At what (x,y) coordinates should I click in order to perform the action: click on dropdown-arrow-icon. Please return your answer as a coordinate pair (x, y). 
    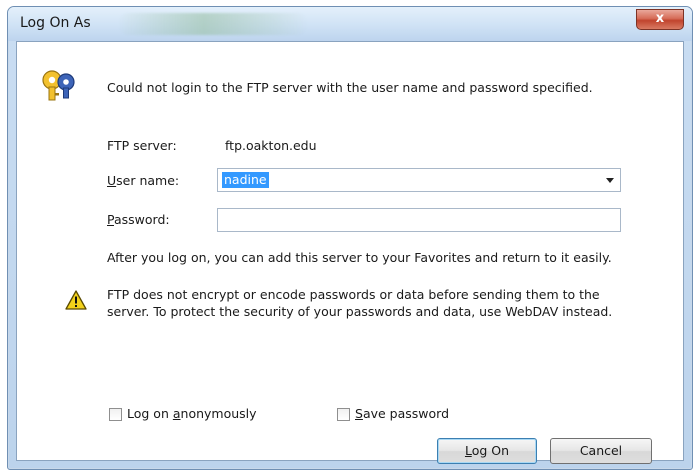
    Looking at the image, I should click on (610, 180).